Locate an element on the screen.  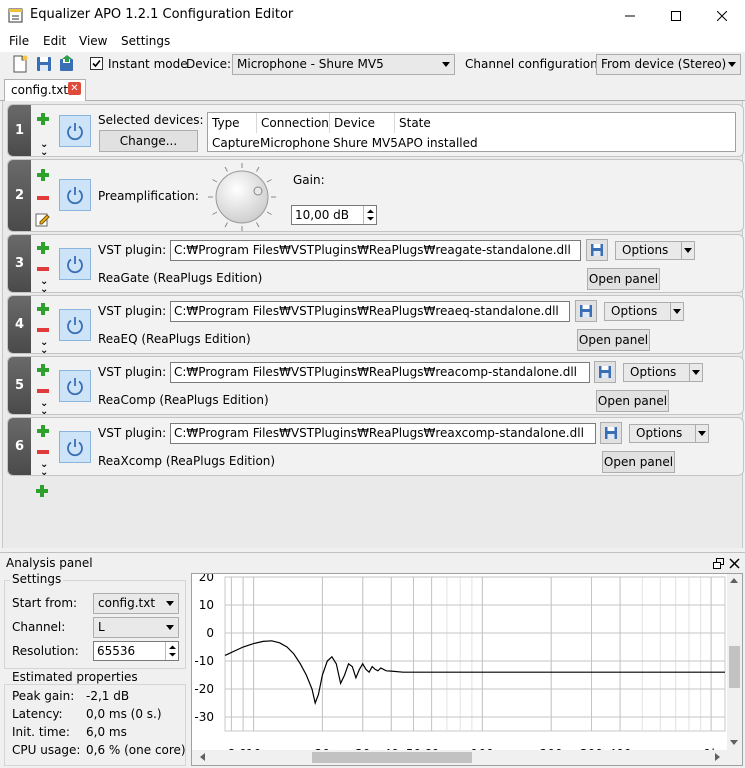
start-from-select: config.txt is located at coordinates (136, 603).